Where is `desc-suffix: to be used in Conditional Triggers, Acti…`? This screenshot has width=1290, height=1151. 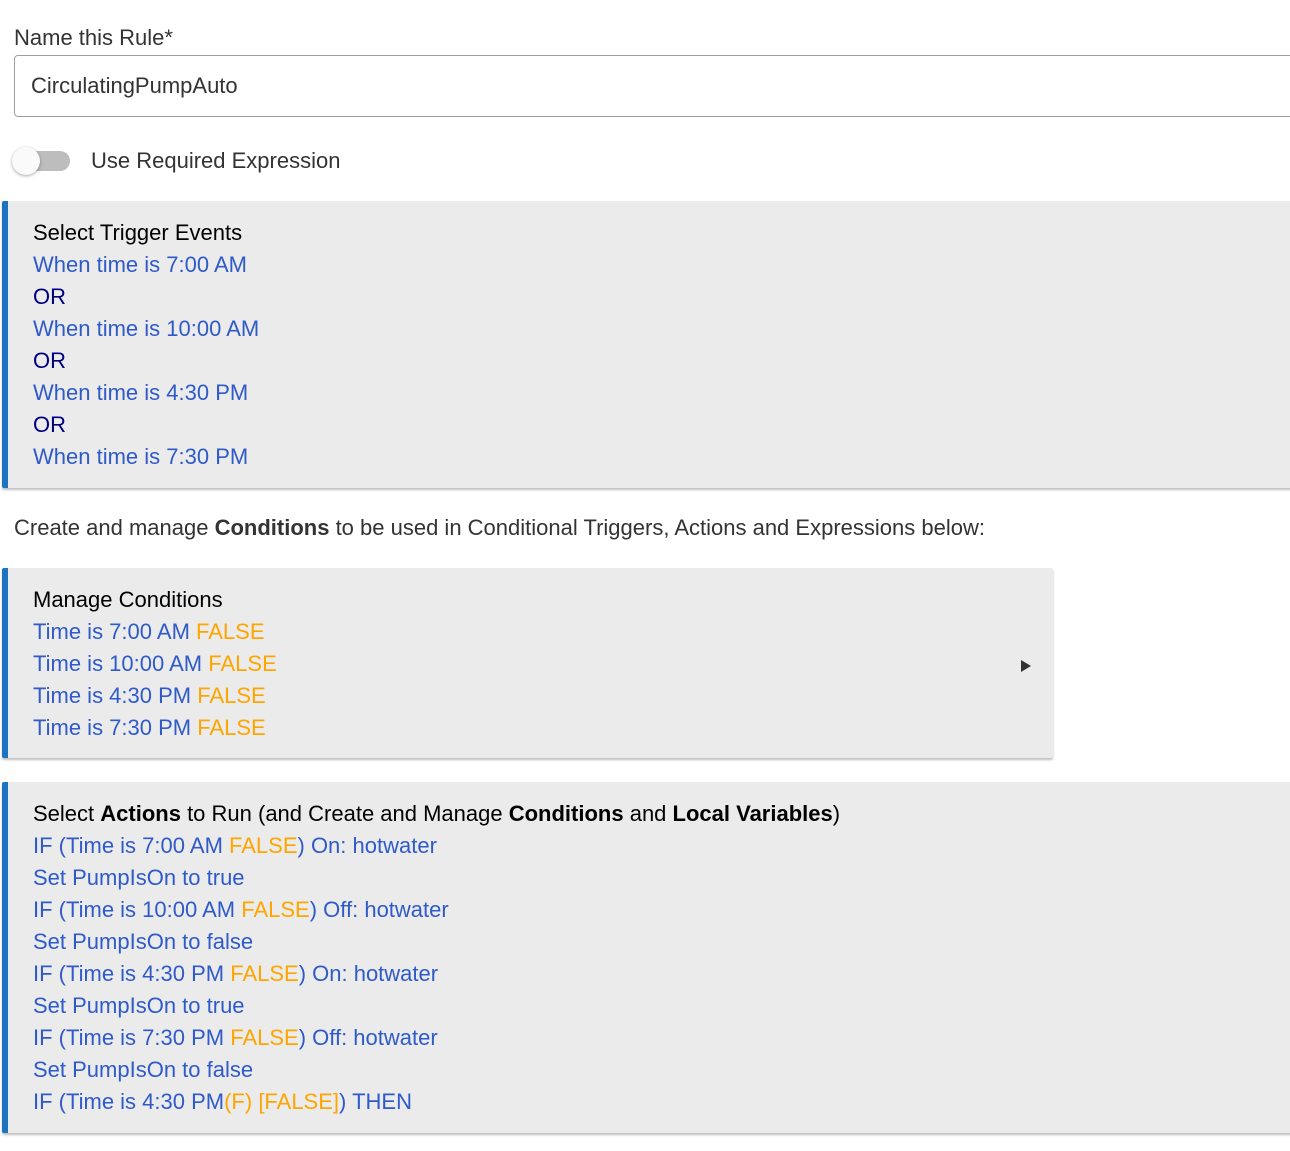 desc-suffix: to be used in Conditional Triggers, Acti… is located at coordinates (657, 527).